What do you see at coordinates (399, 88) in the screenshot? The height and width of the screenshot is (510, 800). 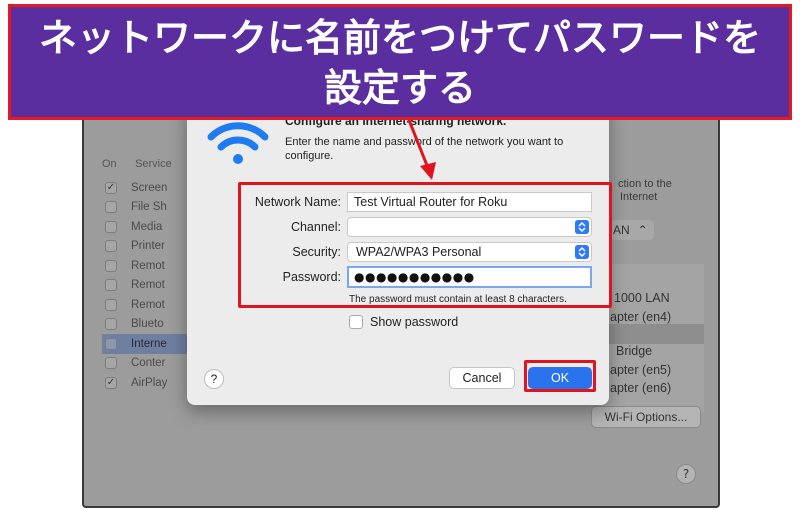 I see `caption-line-2: 設定する` at bounding box center [399, 88].